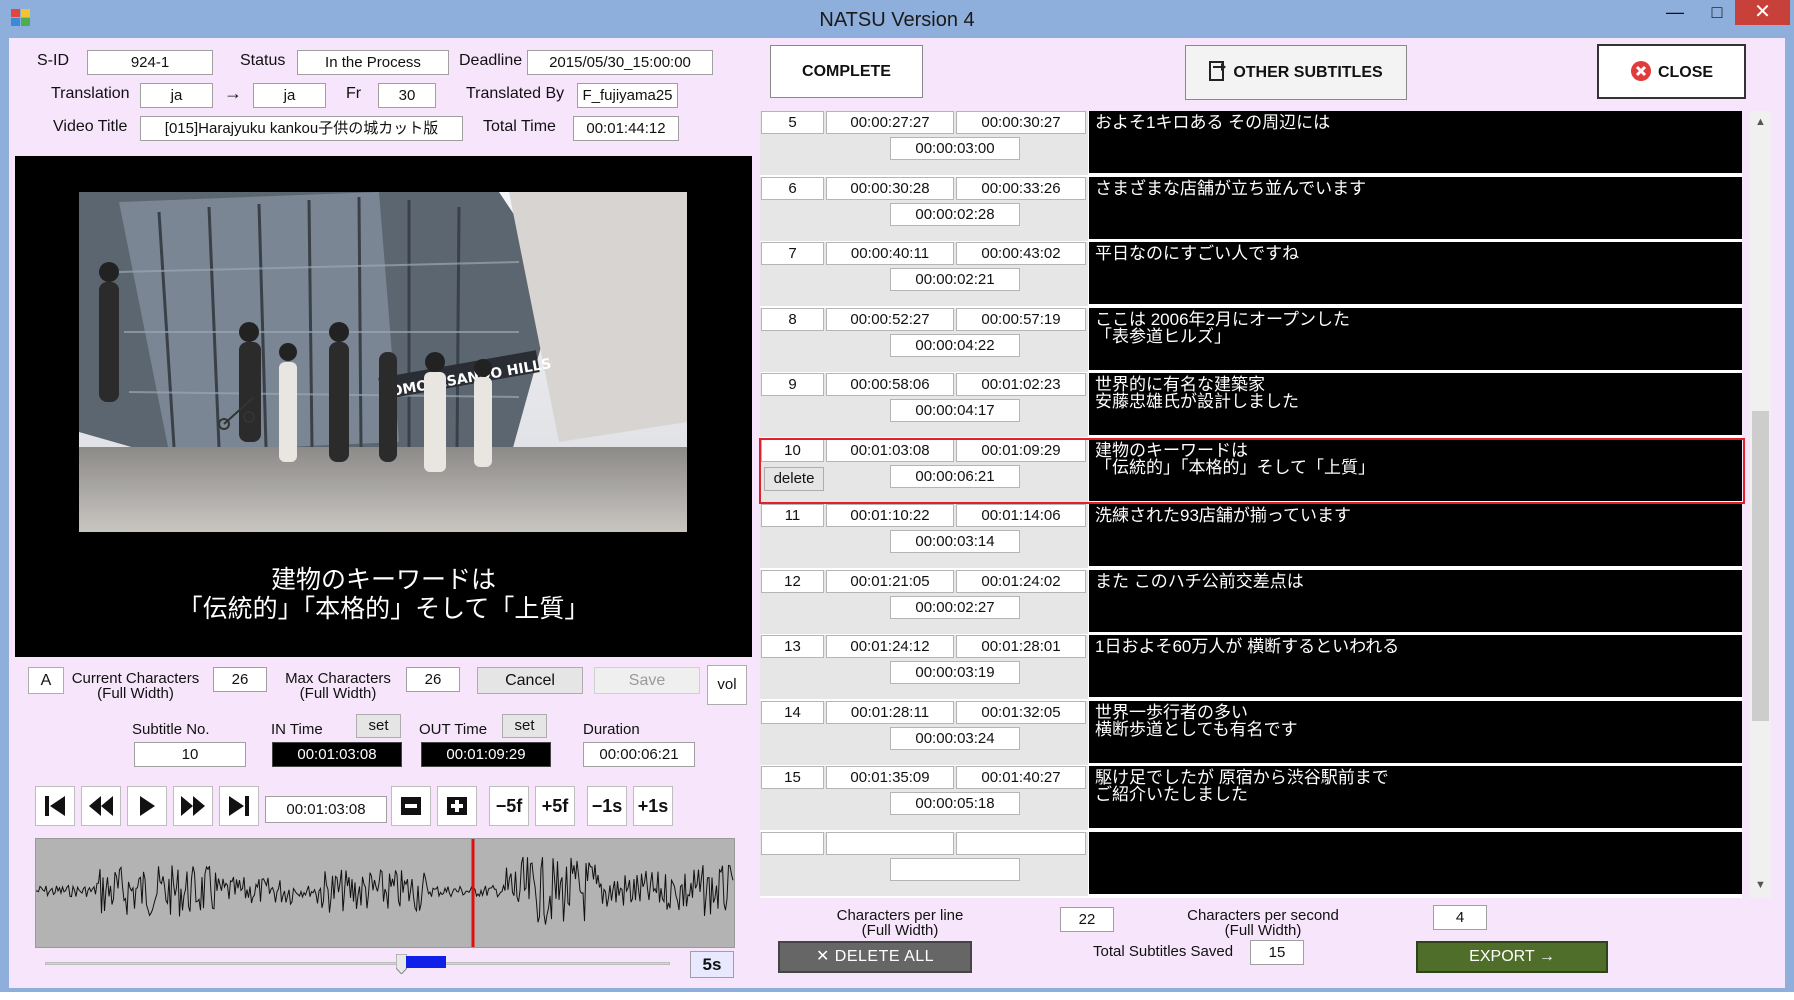 This screenshot has width=1794, height=1000. I want to click on skip-to-start-button, so click(55, 806).